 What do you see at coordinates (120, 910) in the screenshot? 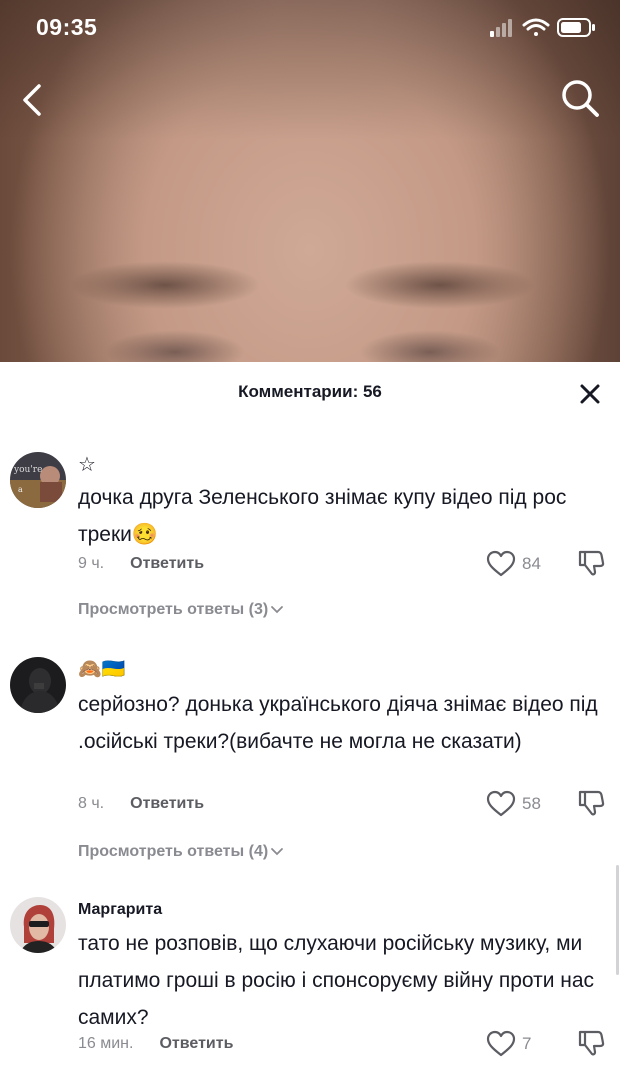
I see `comment-username: Маргарита` at bounding box center [120, 910].